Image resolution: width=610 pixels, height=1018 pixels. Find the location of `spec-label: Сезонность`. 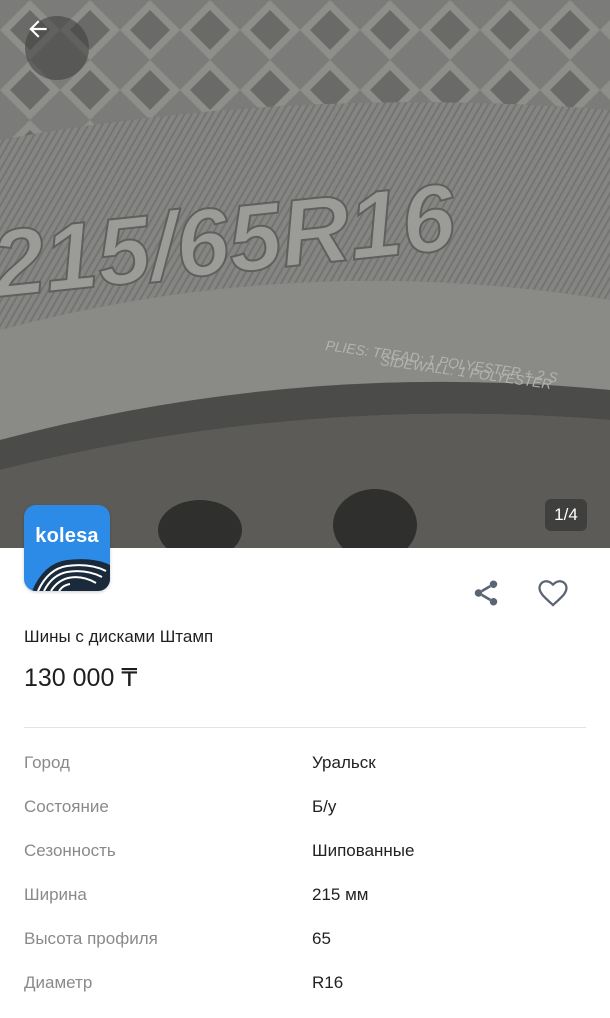

spec-label: Сезонность is located at coordinates (70, 850).